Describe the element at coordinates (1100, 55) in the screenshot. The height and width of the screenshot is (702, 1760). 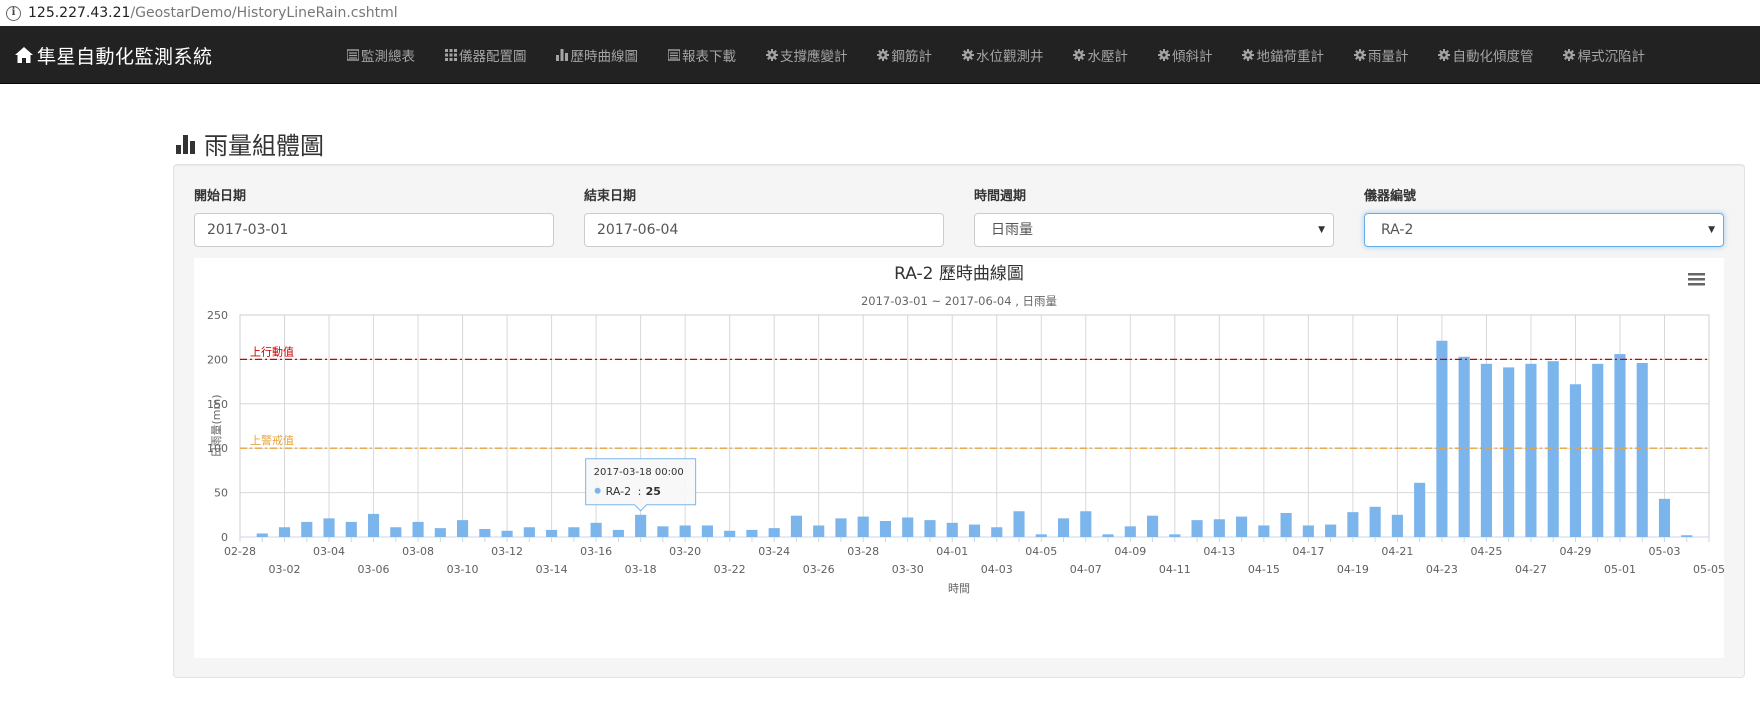
I see `nav-item-7: 水壓計` at that location.